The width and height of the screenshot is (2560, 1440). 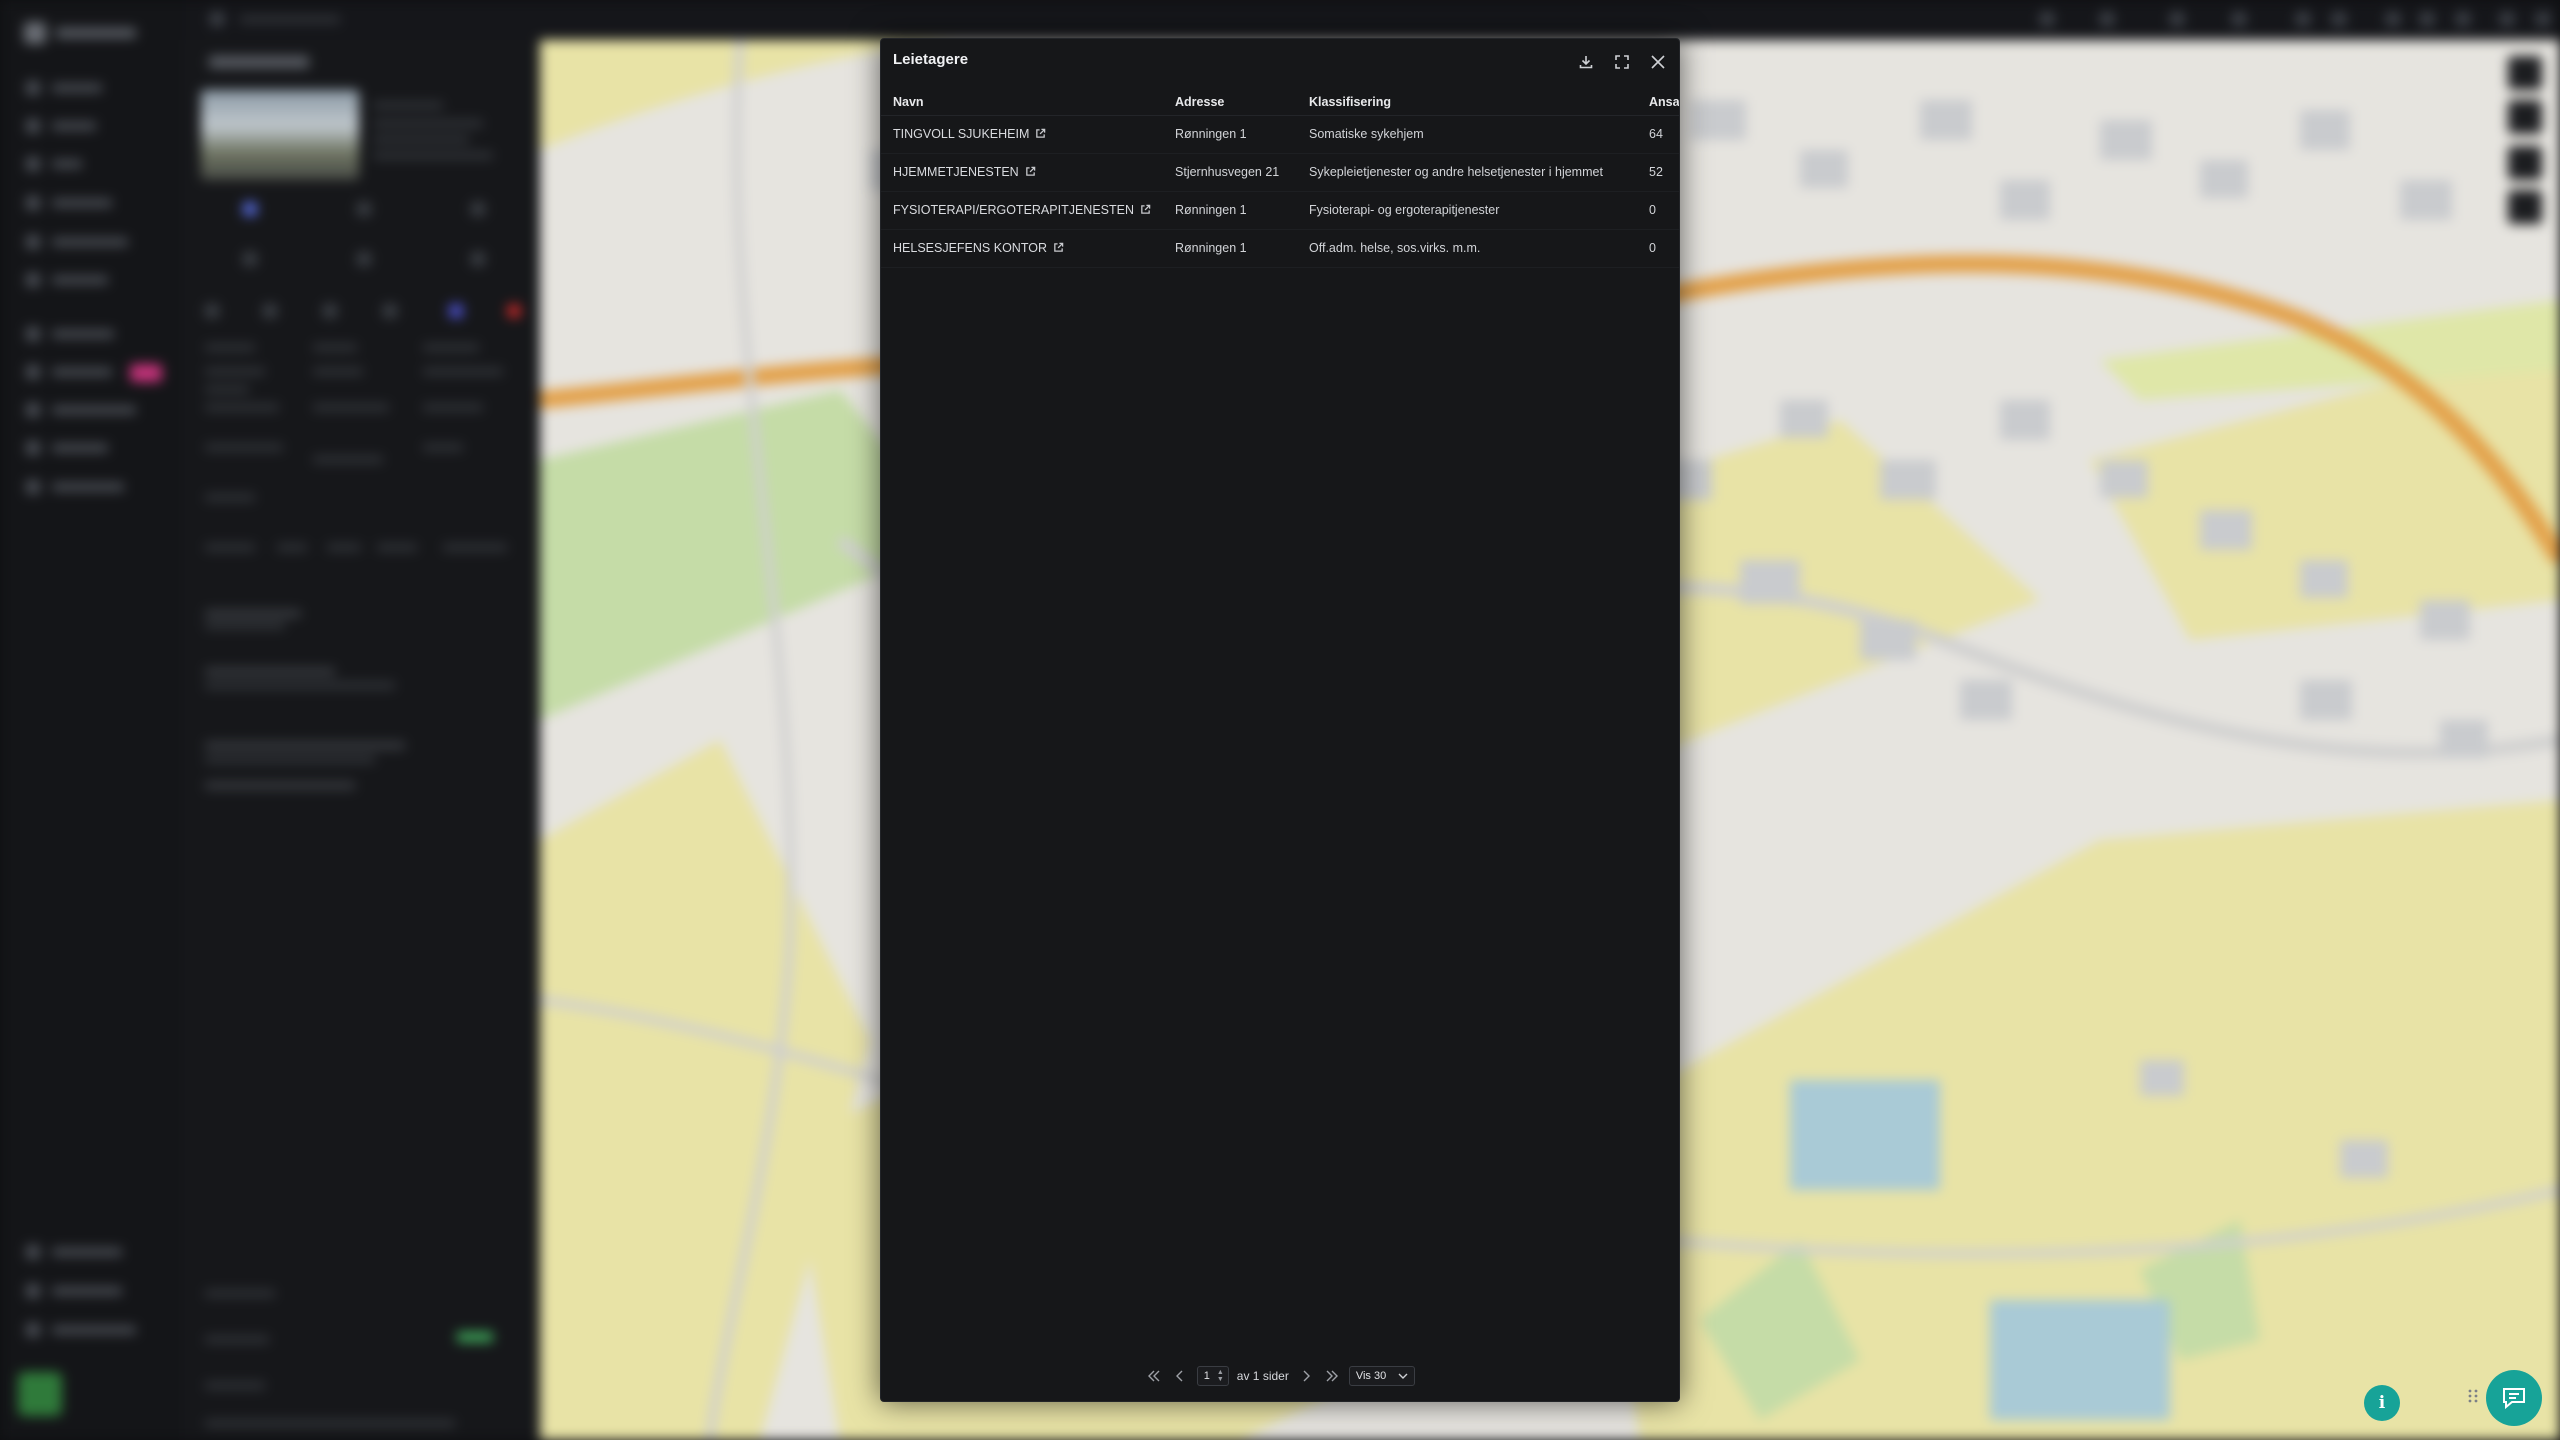 What do you see at coordinates (2474, 1396) in the screenshot?
I see `drag-handle-icon` at bounding box center [2474, 1396].